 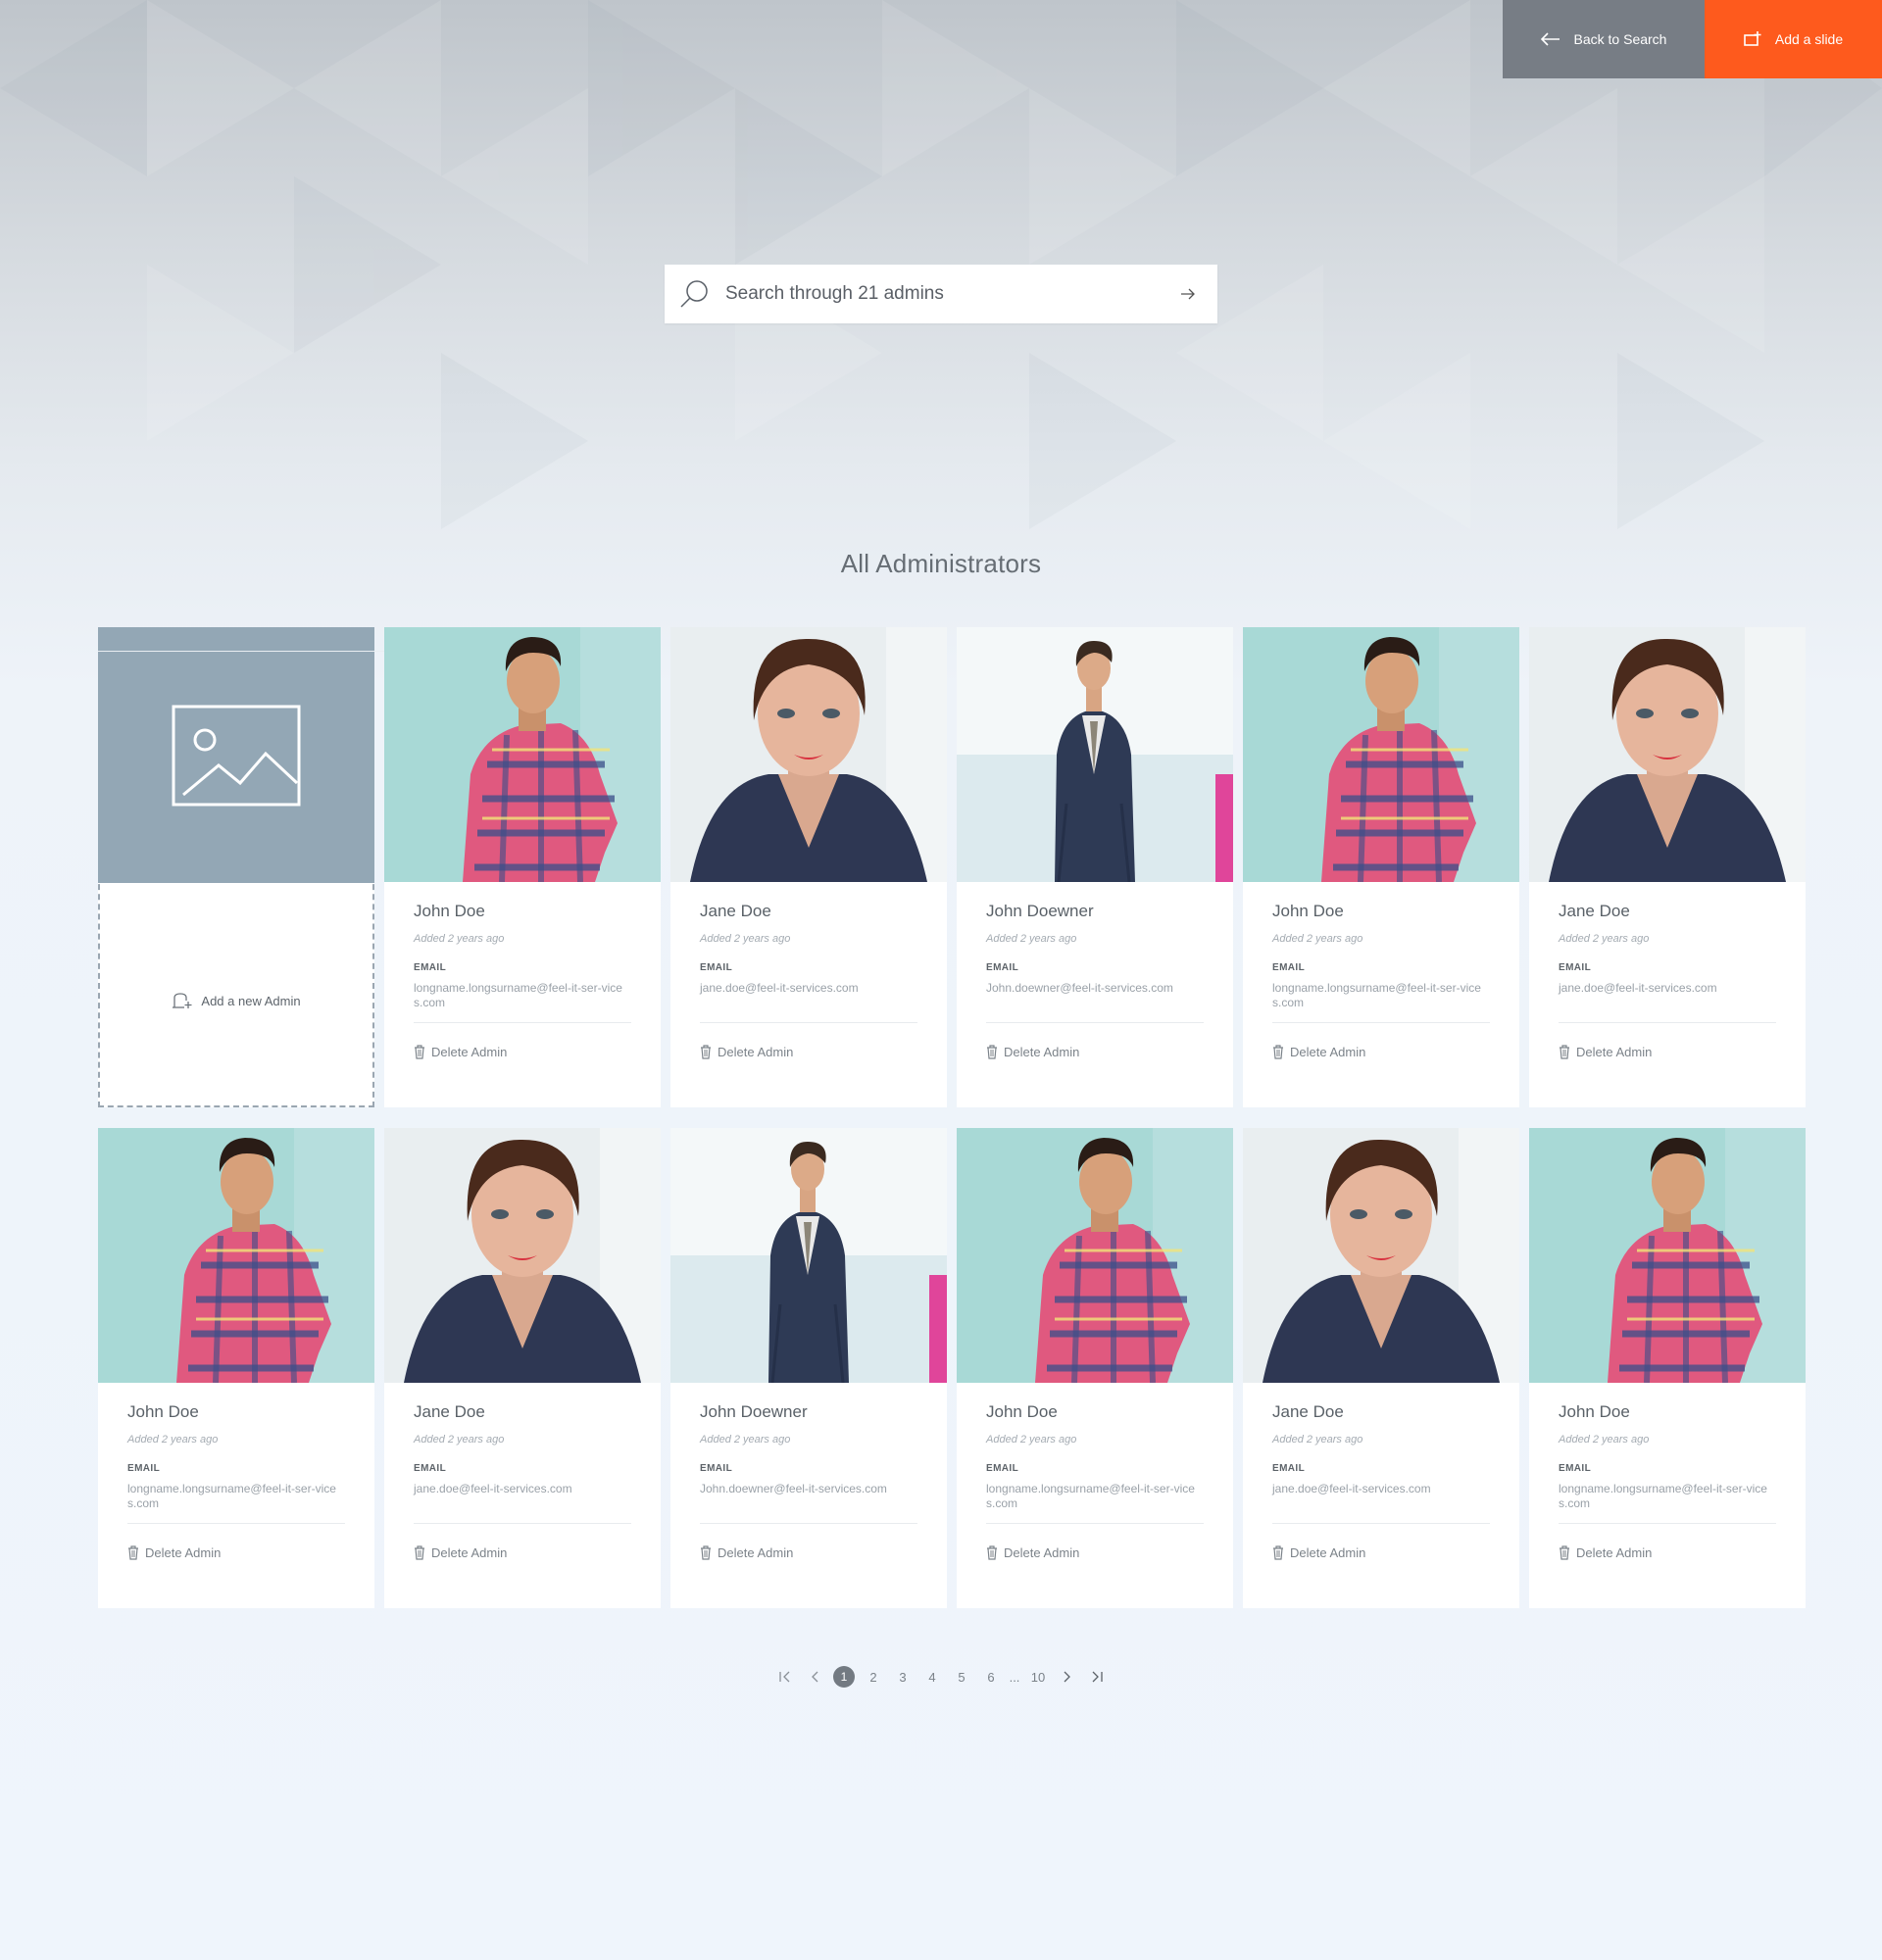 What do you see at coordinates (991, 1677) in the screenshot?
I see `page-button: 6` at bounding box center [991, 1677].